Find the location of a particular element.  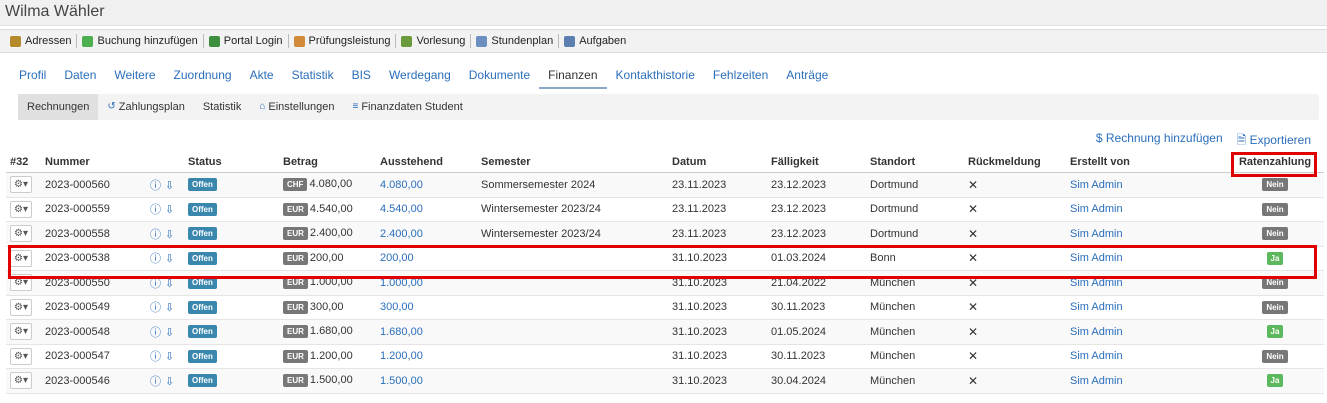

tab-kontakthistorie: Kontakthistorie is located at coordinates (655, 76).